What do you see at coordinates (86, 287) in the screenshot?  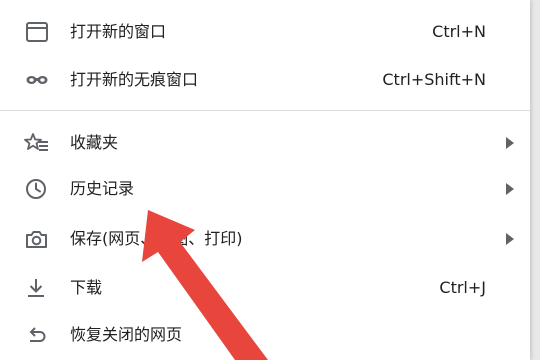 I see `menu-item-label: 下载` at bounding box center [86, 287].